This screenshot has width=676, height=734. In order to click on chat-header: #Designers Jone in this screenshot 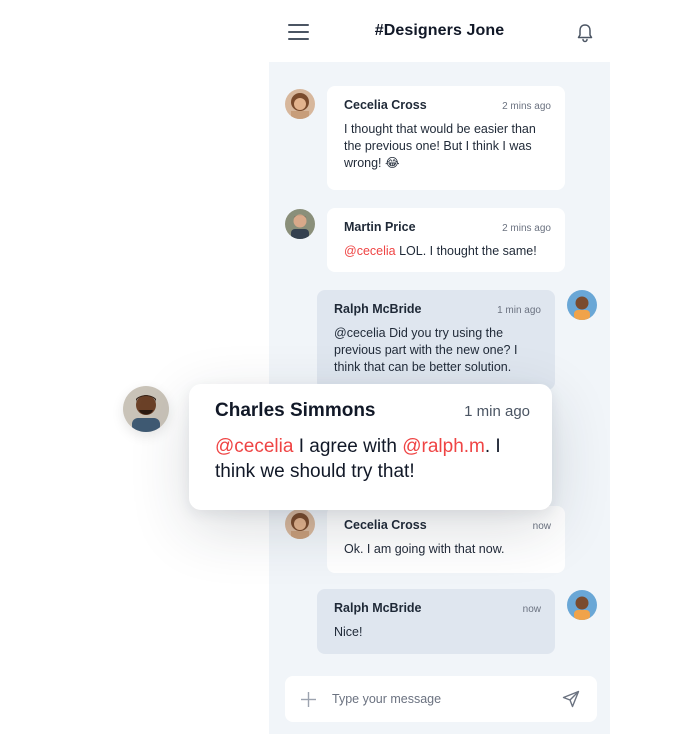, I will do `click(439, 31)`.